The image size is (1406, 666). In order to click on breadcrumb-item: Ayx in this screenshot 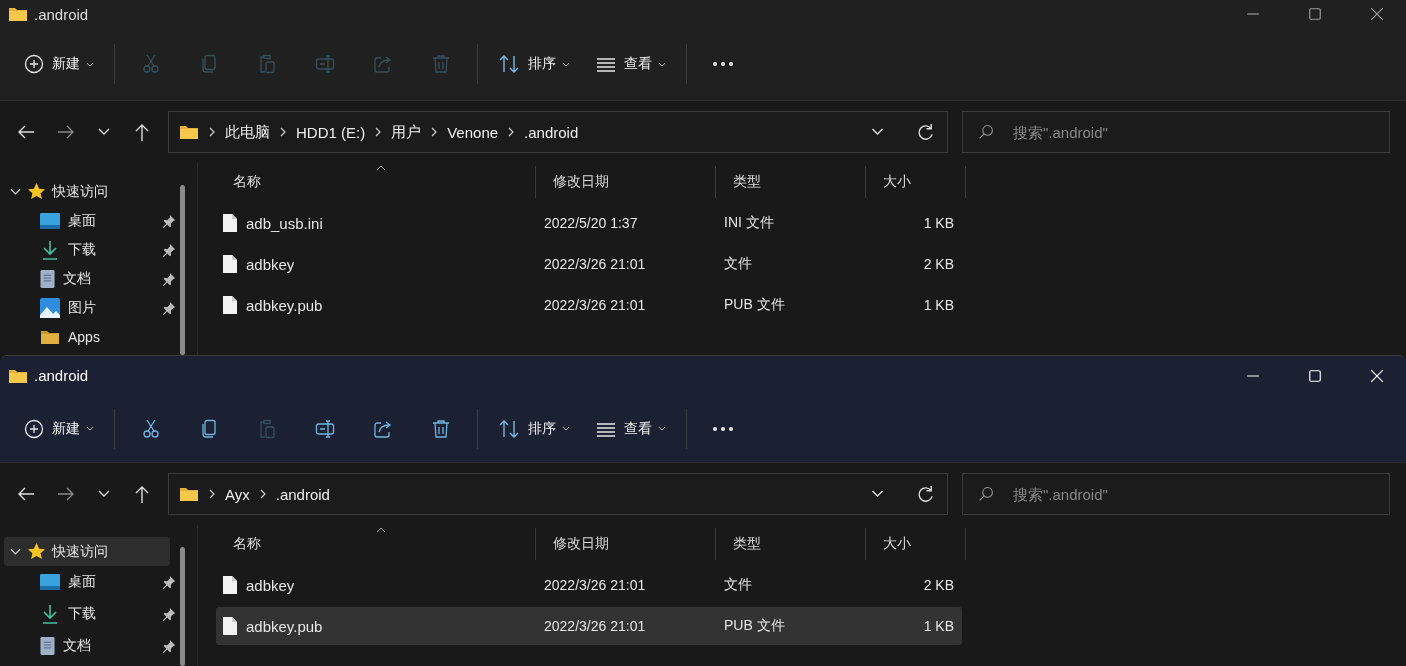, I will do `click(237, 494)`.